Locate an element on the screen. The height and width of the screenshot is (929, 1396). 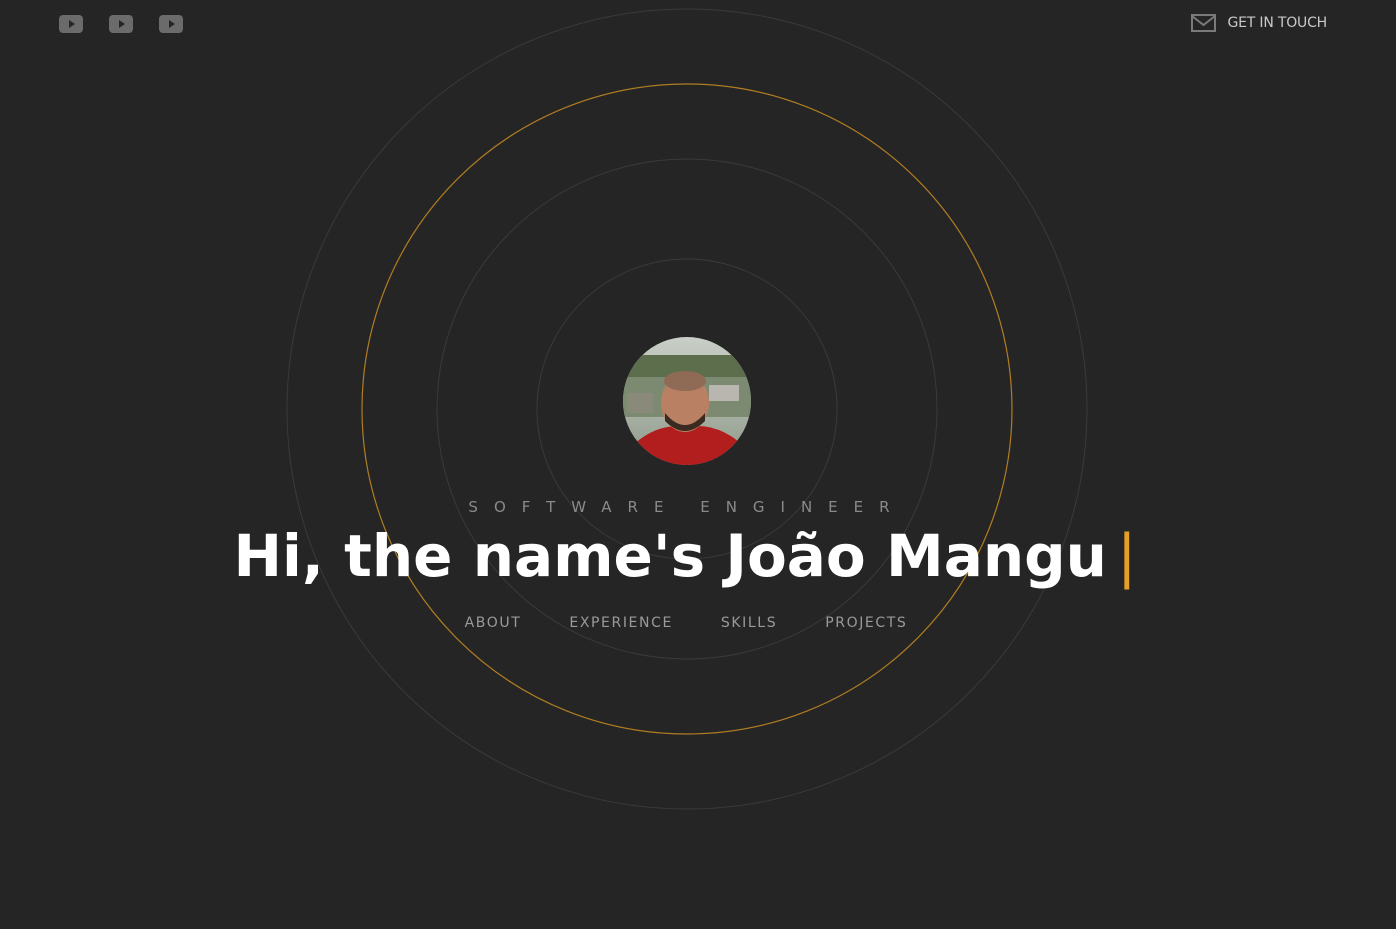
nav-about: ABOUT is located at coordinates (493, 623).